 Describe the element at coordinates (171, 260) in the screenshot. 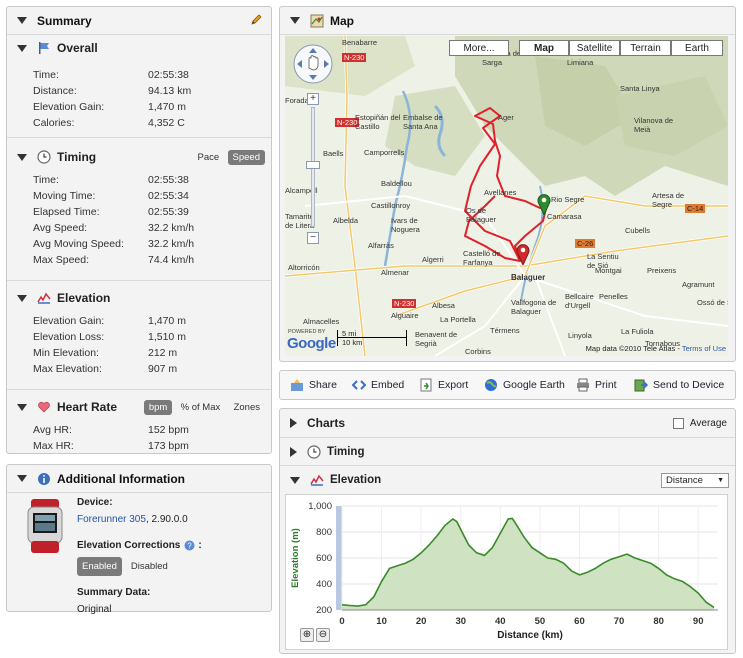

I see `stat-value: 74.4 km/h` at that location.